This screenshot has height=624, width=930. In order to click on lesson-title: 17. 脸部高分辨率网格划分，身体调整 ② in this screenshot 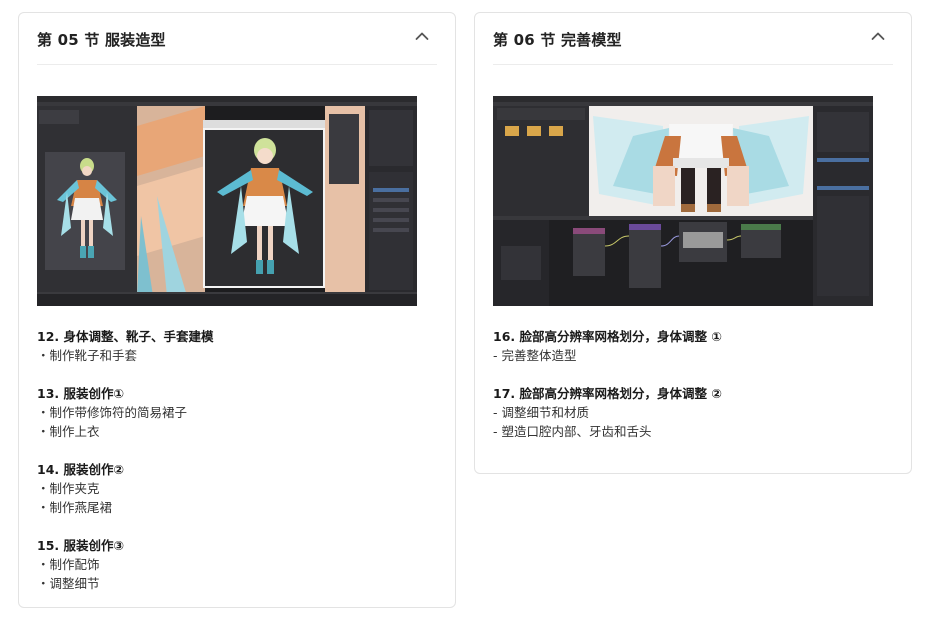, I will do `click(607, 393)`.